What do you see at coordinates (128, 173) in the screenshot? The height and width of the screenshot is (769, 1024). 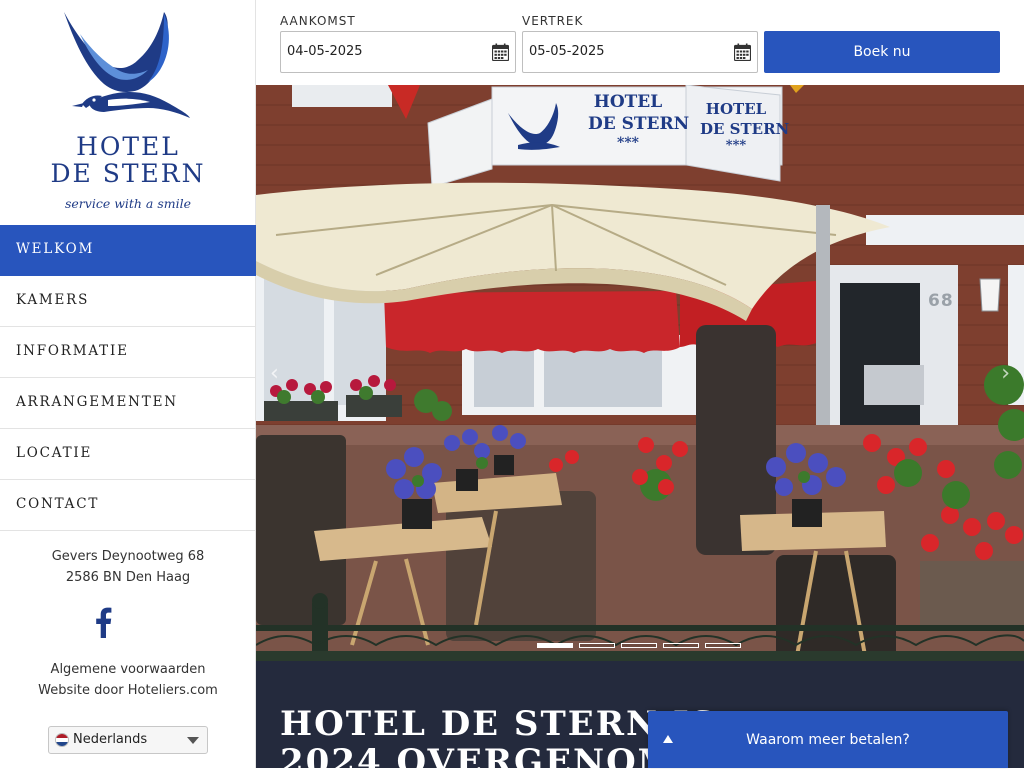 I see `logo-name-line-2: DE STERN` at bounding box center [128, 173].